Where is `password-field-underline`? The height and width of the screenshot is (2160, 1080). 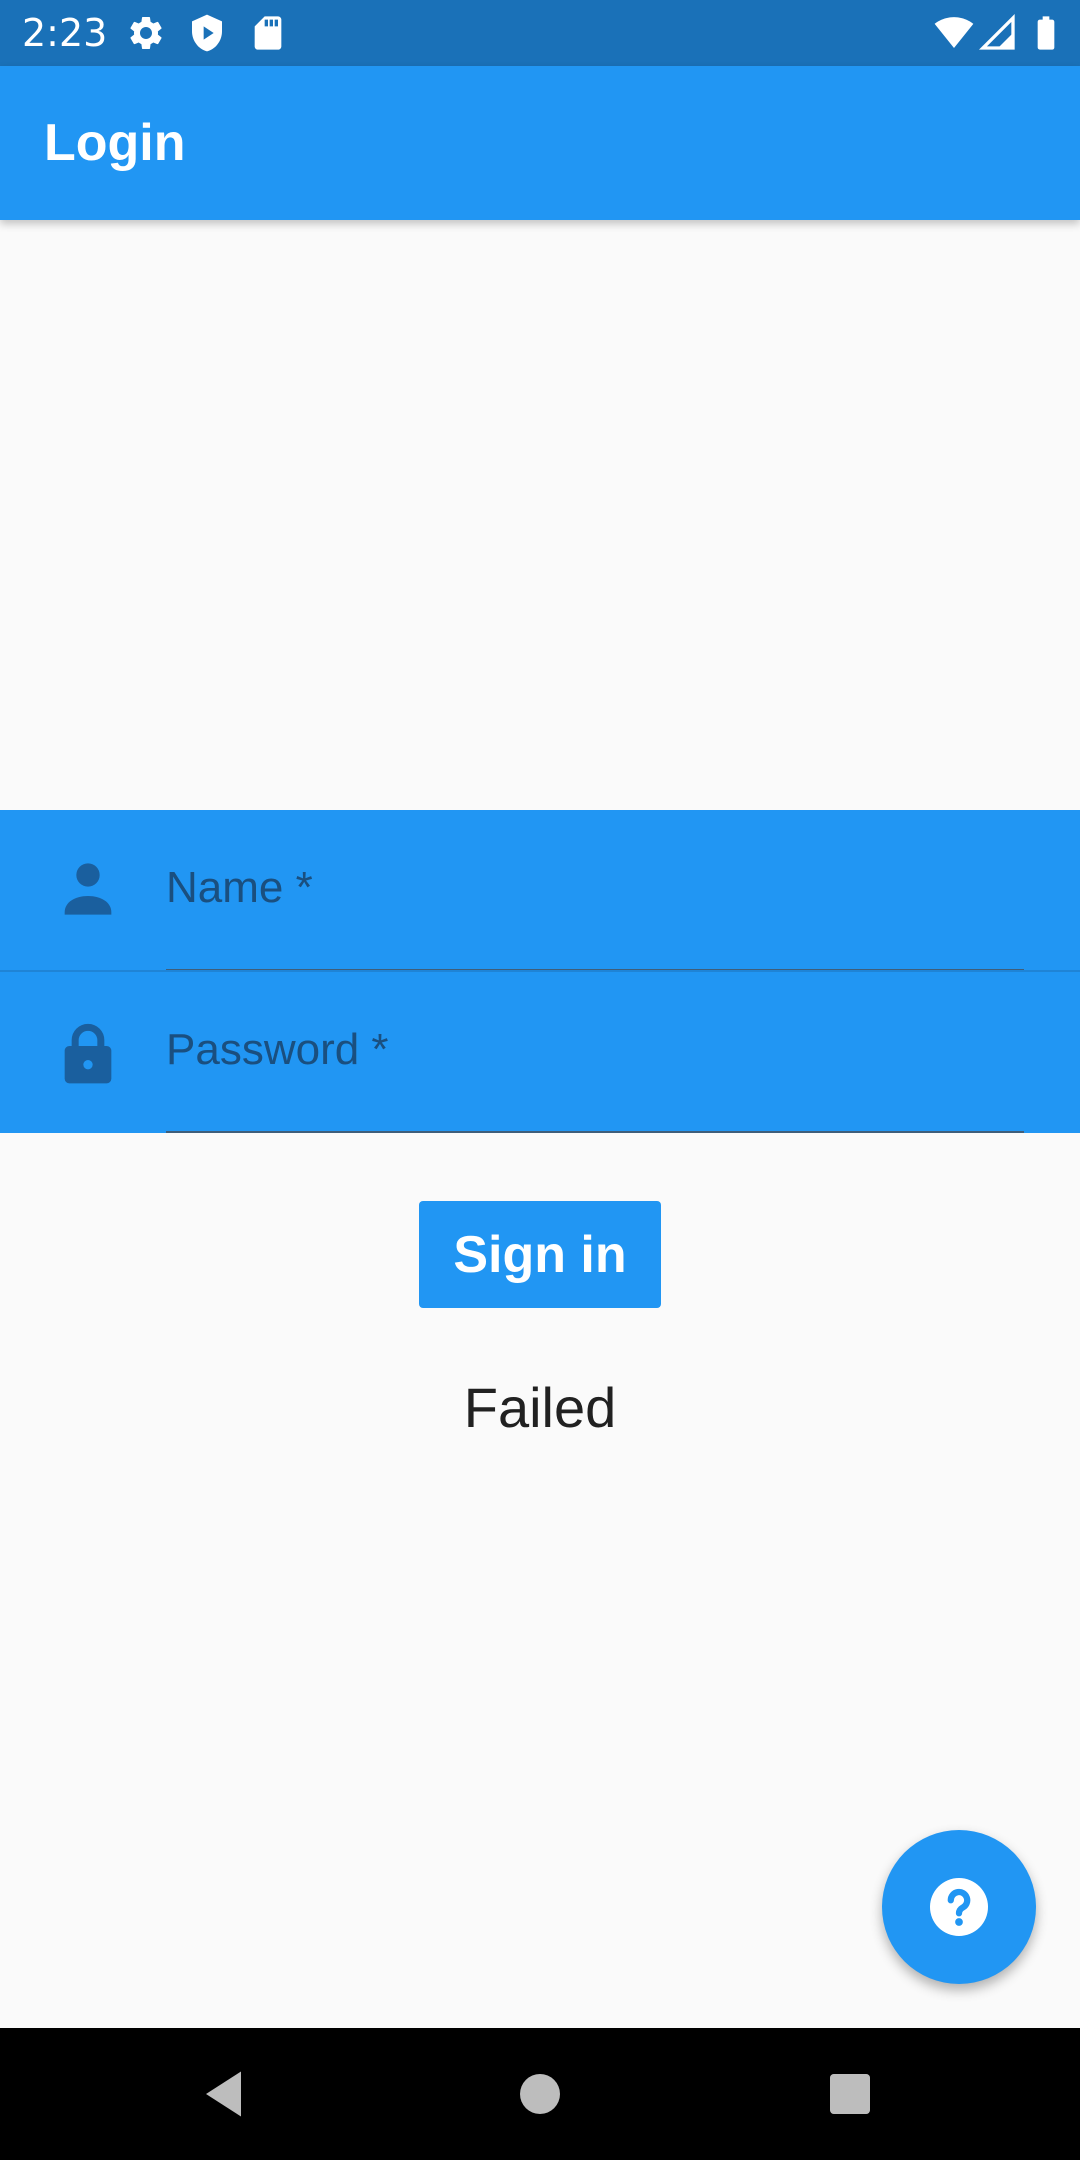 password-field-underline is located at coordinates (595, 1132).